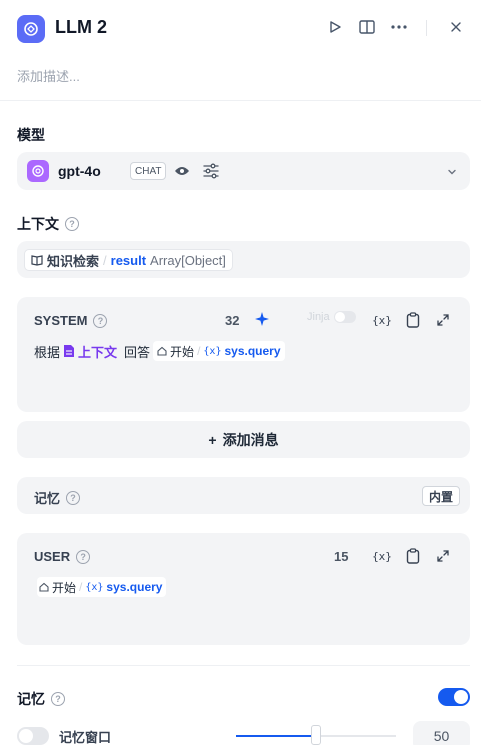 The width and height of the screenshot is (481, 745). What do you see at coordinates (426, 28) in the screenshot?
I see `header-divider` at bounding box center [426, 28].